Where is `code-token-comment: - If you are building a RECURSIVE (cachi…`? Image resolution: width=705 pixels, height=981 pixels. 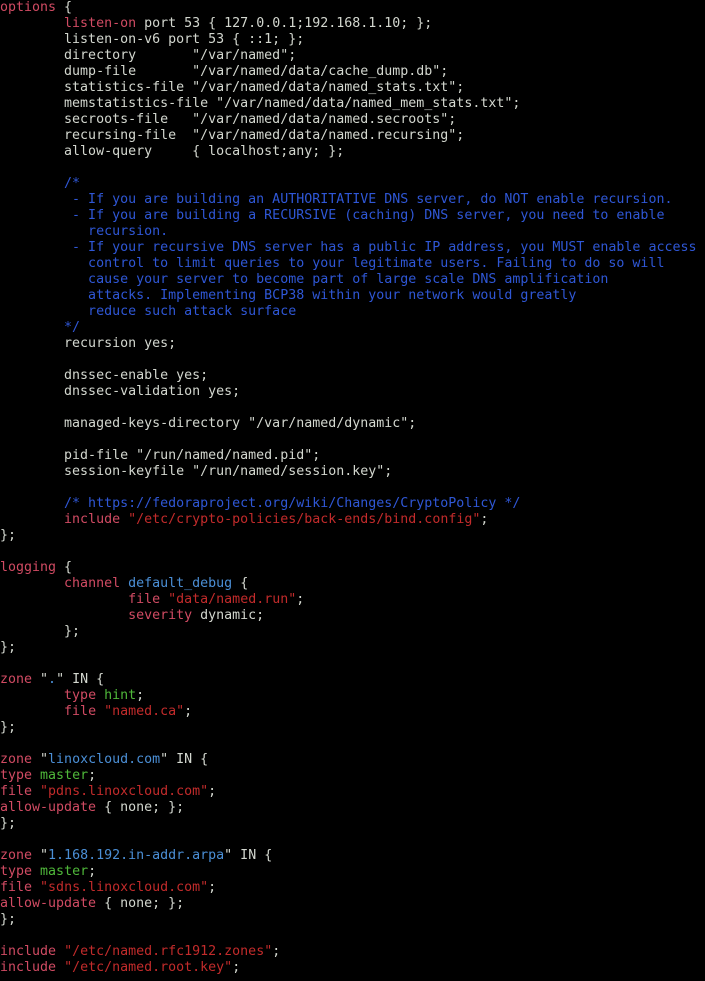 code-token-comment: - If you are building a RECURSIVE (cachi… is located at coordinates (332, 215).